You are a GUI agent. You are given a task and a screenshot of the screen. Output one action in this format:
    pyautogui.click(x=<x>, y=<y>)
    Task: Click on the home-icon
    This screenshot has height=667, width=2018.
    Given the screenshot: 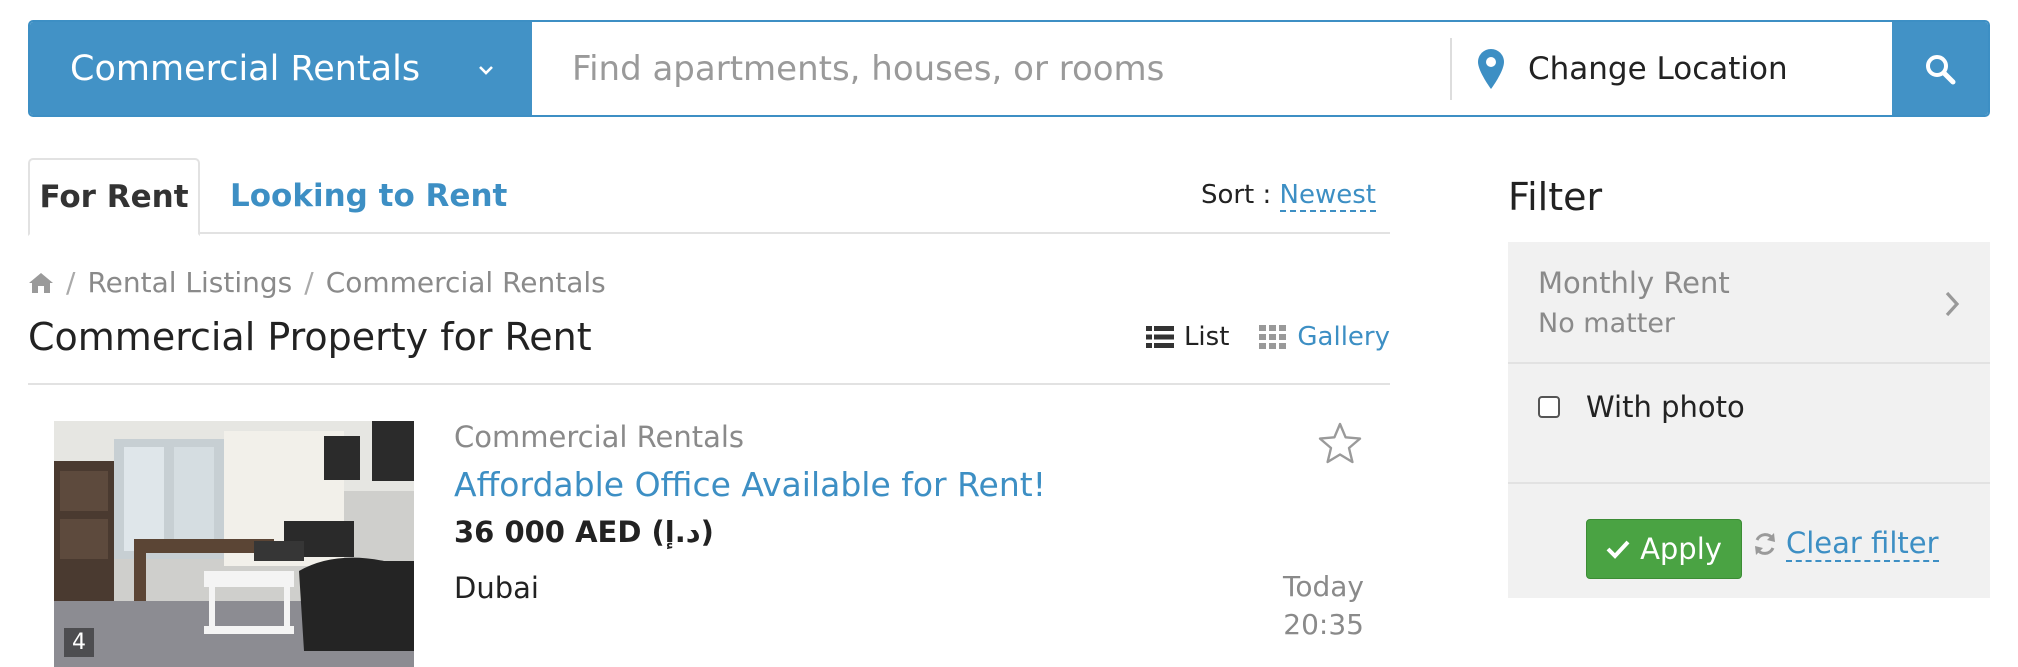 What is the action you would take?
    pyautogui.click(x=41, y=283)
    